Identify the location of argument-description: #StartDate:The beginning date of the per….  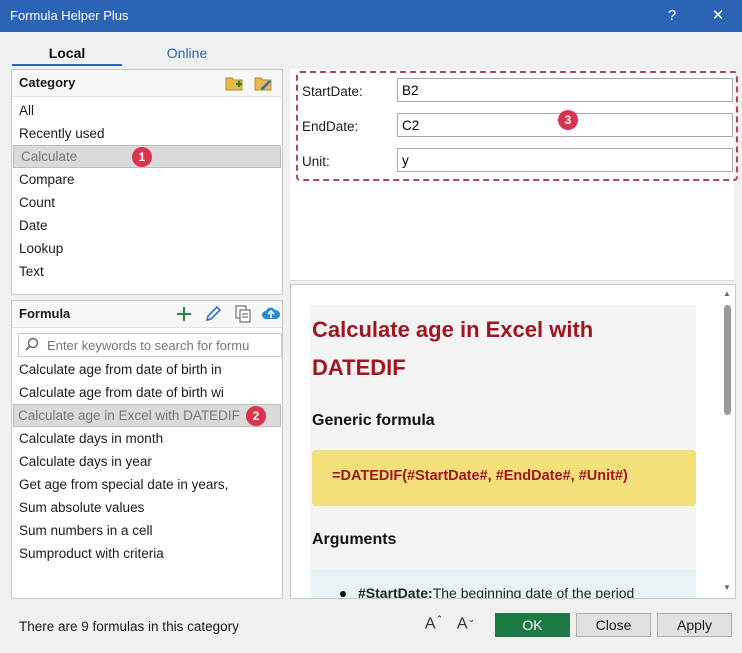
(496, 592).